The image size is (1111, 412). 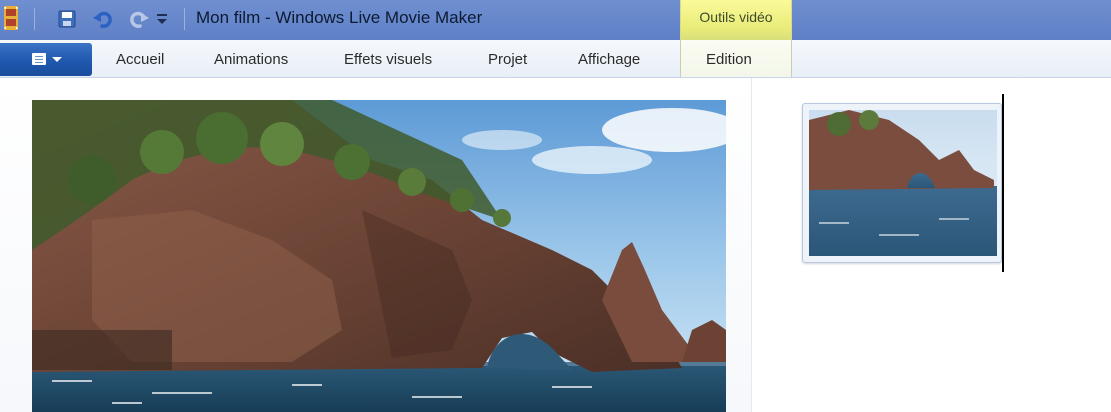 What do you see at coordinates (67, 19) in the screenshot?
I see `save-icon` at bounding box center [67, 19].